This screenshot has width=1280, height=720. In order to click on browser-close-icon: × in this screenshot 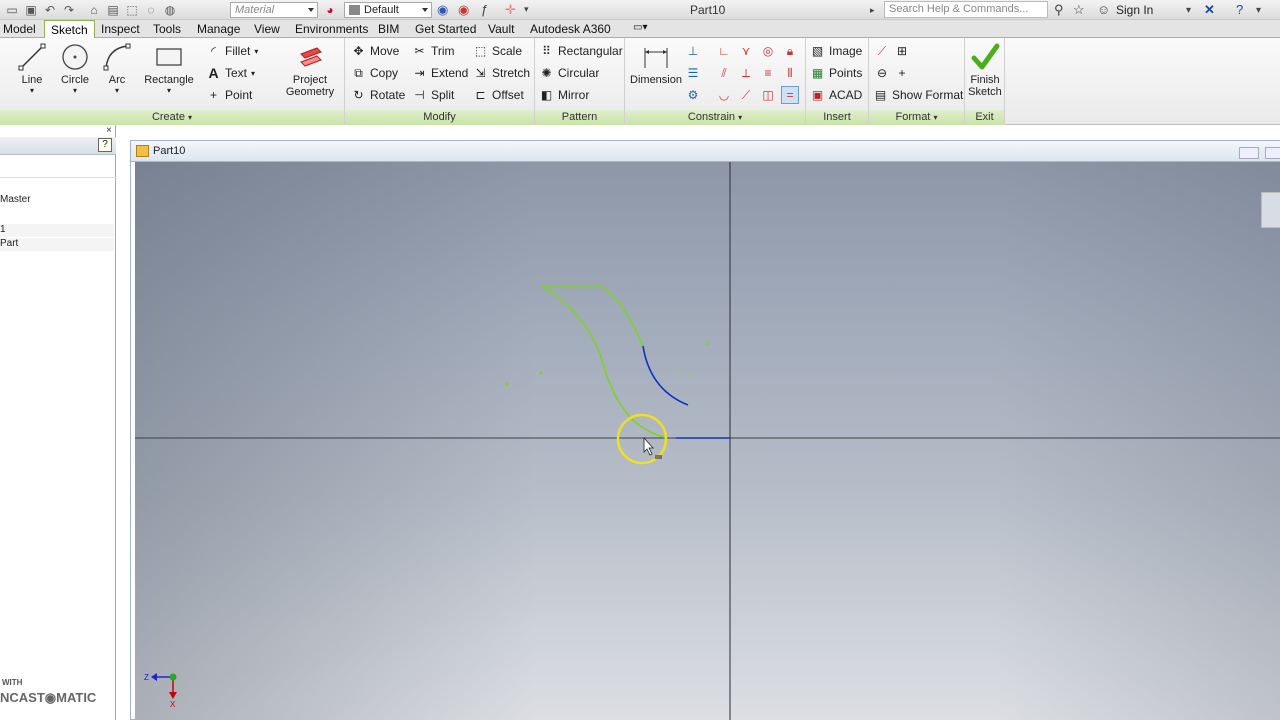, I will do `click(109, 130)`.